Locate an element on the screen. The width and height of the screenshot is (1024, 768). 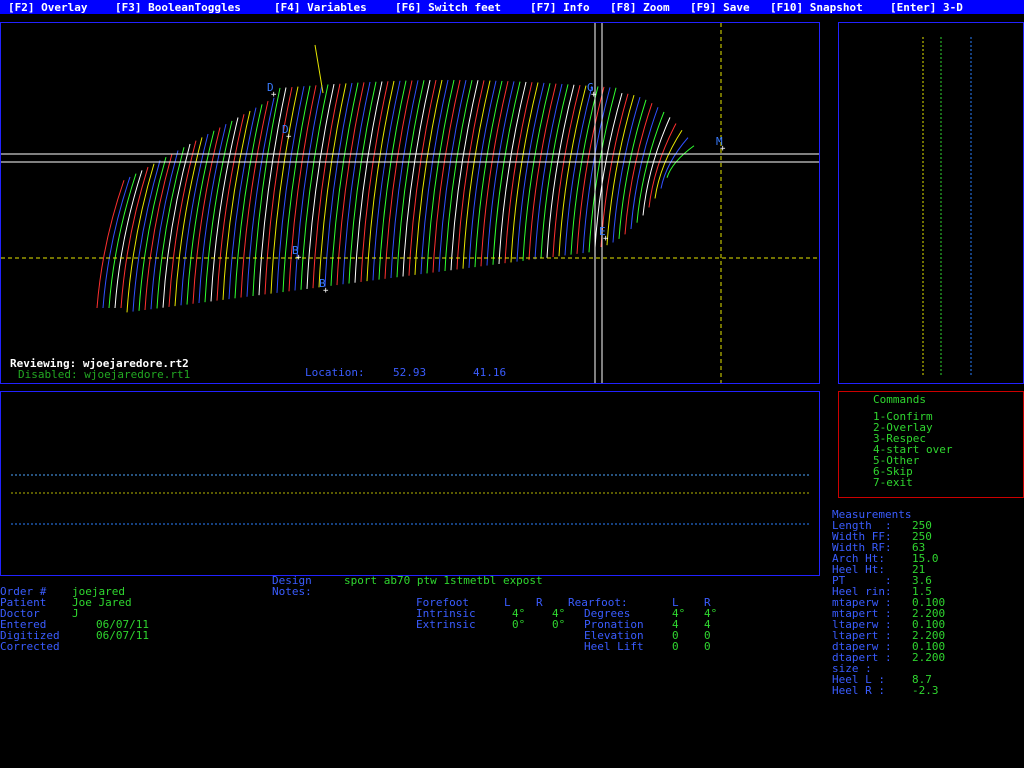
menu-save: [F9] Save is located at coordinates (720, 7).